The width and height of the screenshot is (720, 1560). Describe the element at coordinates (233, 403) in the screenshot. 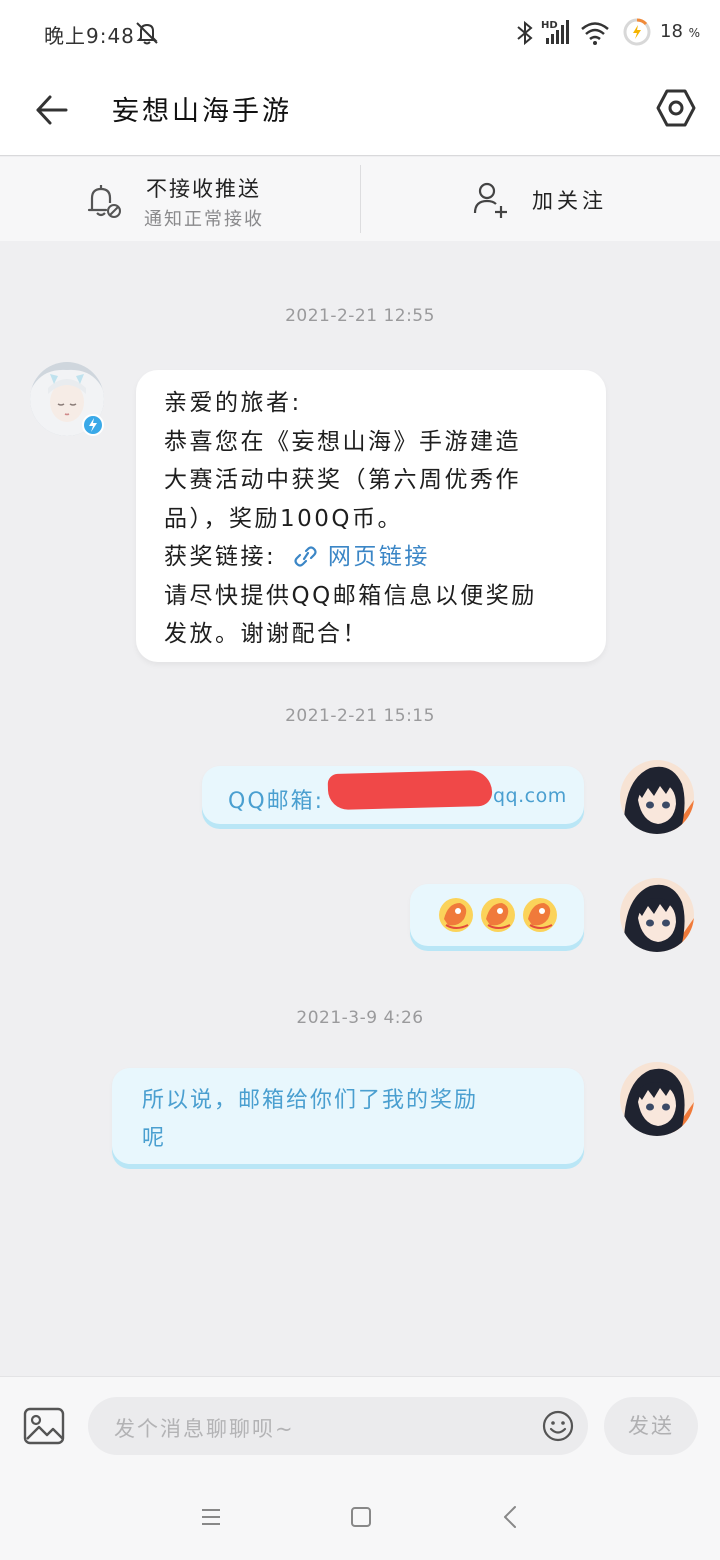

I see `message-line: 亲爱的旅者:` at that location.